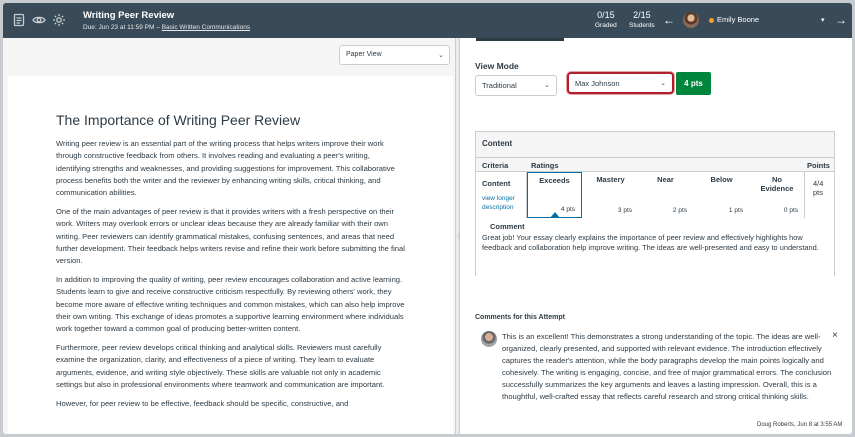 Image resolution: width=855 pixels, height=437 pixels. Describe the element at coordinates (364, 54) in the screenshot. I see `paper-view-value: Paper View` at that location.